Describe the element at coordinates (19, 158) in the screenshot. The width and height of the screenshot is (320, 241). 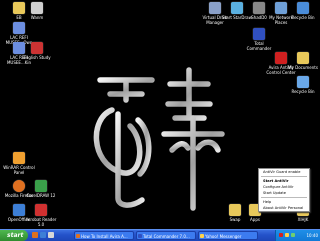
I see `control-panel-icon` at that location.